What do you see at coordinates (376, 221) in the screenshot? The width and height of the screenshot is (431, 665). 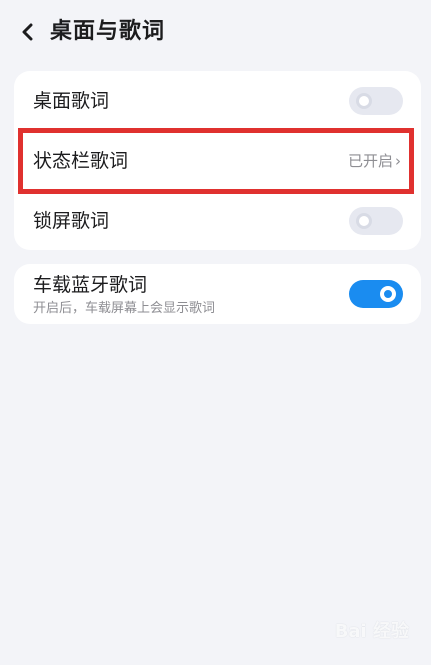 I see `lockscreen-lyrics-toggle` at bounding box center [376, 221].